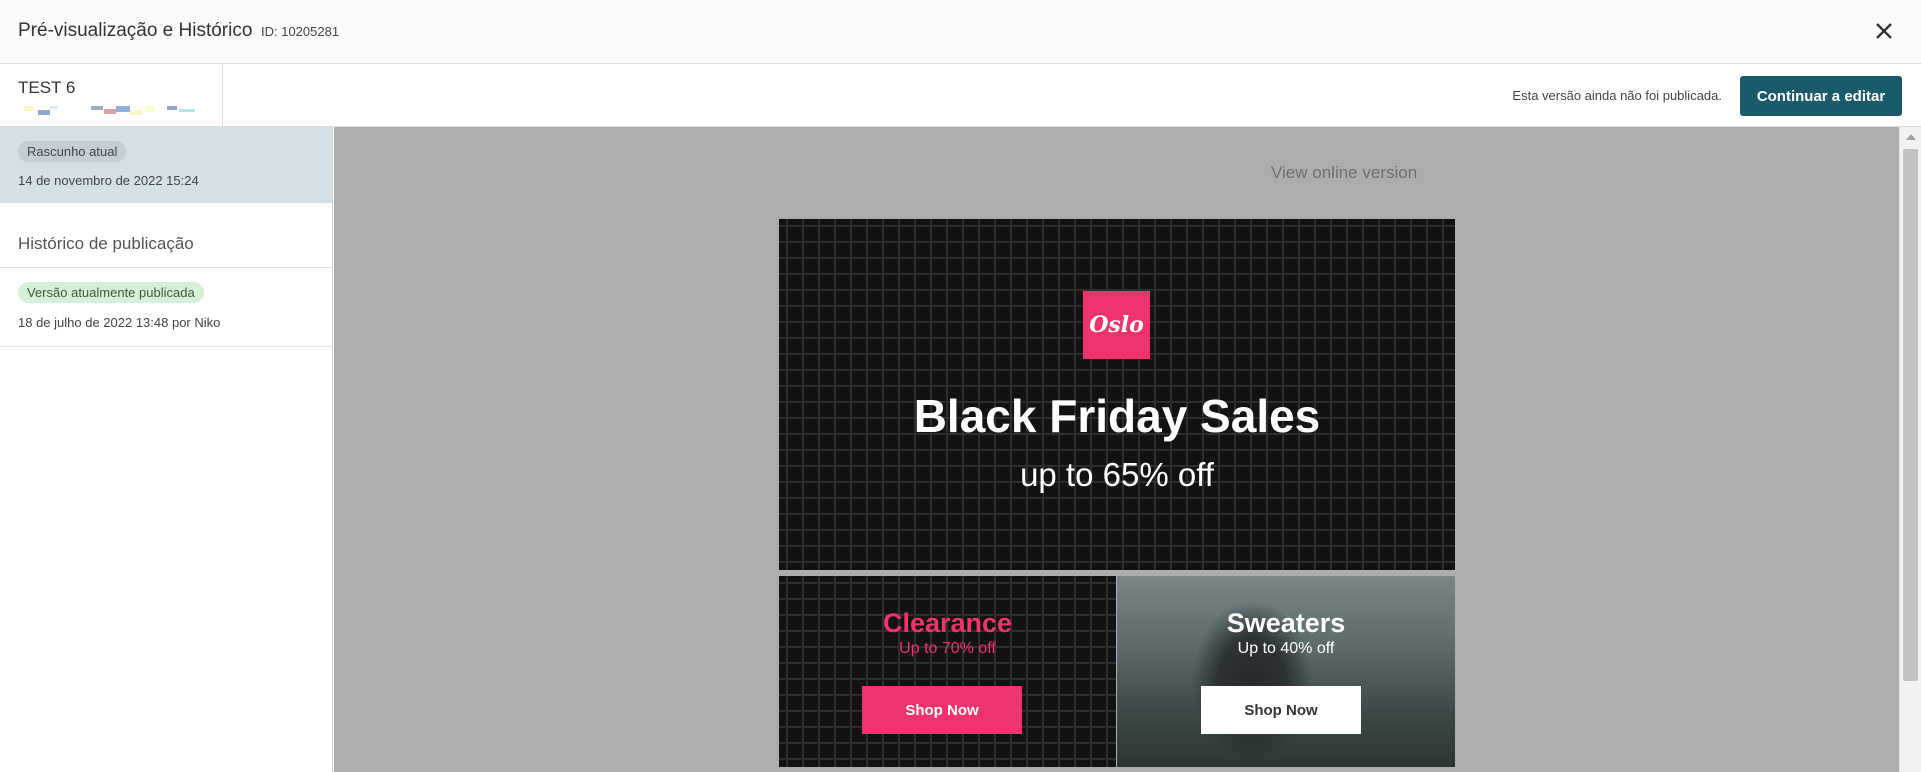  I want to click on email-name-box: TEST 6, so click(111, 95).